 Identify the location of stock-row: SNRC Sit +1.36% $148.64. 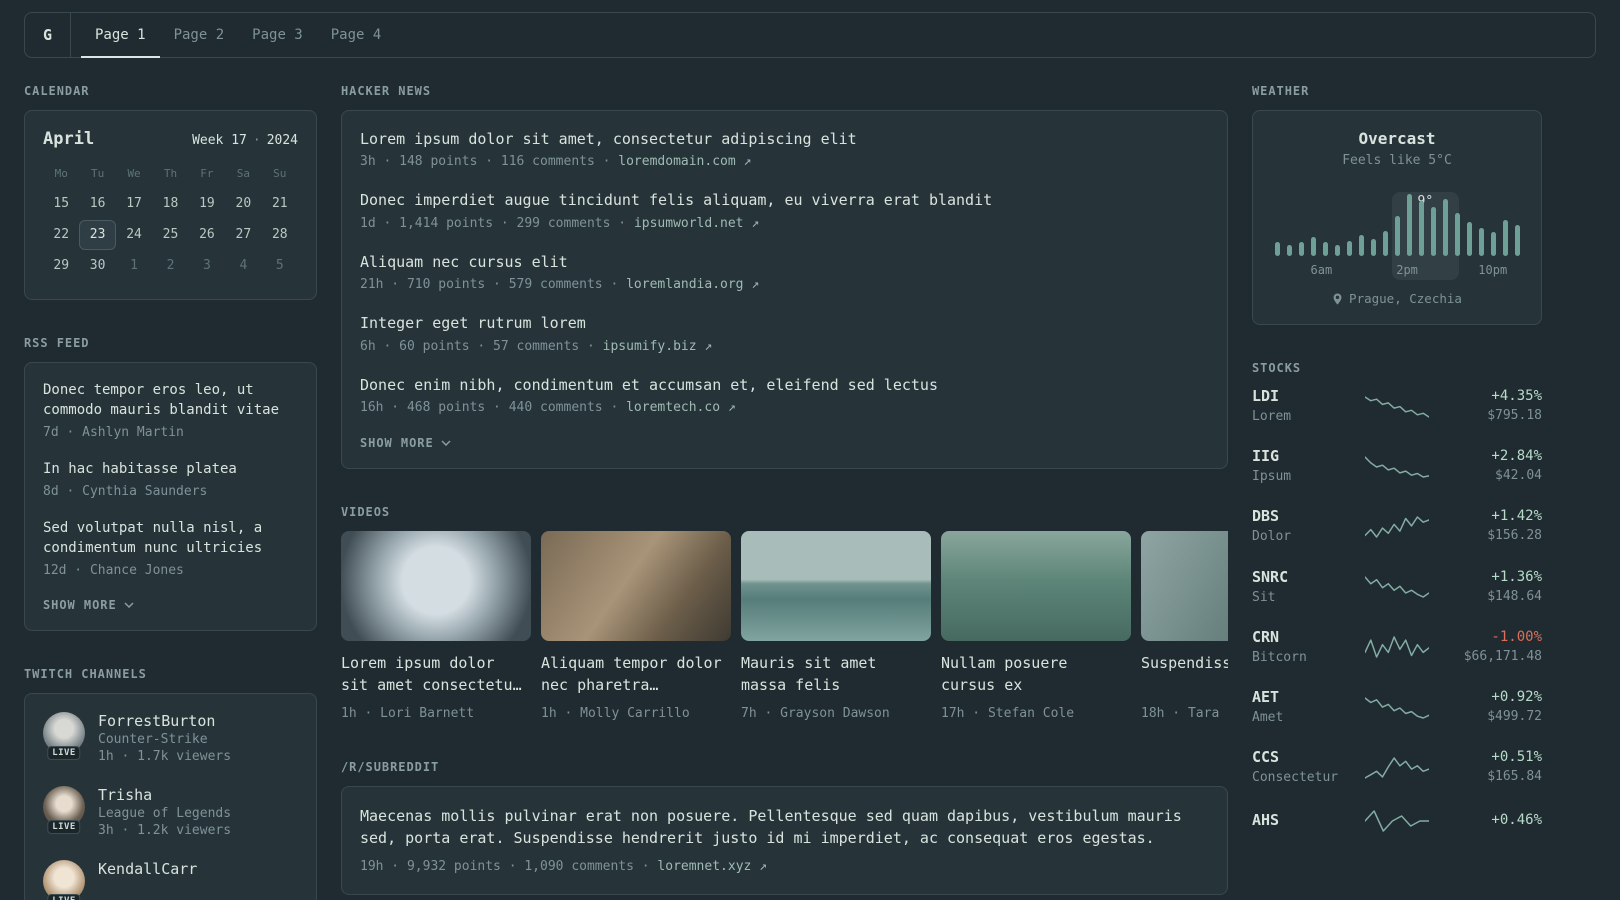
(1397, 587).